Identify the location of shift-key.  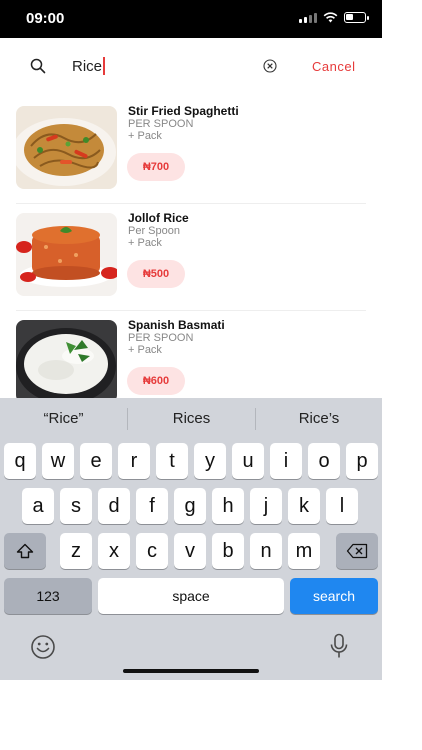
(25, 551).